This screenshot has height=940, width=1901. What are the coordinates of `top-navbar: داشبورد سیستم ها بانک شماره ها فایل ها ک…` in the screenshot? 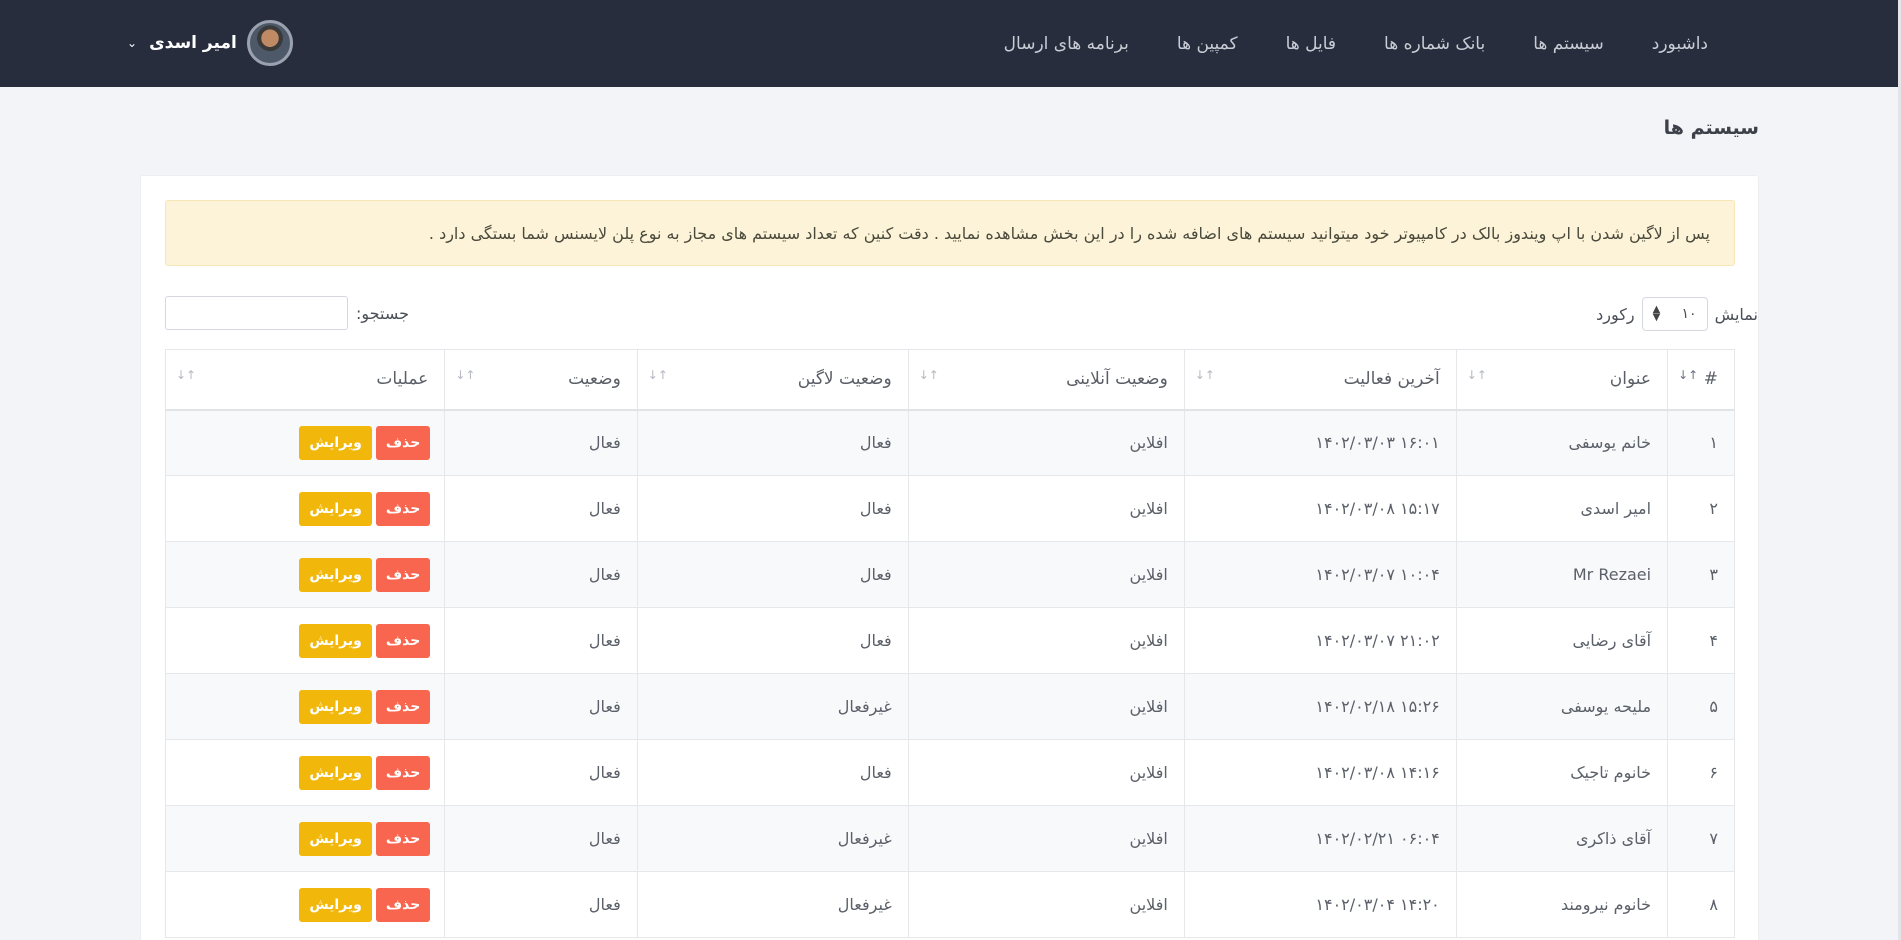 It's located at (949, 43).